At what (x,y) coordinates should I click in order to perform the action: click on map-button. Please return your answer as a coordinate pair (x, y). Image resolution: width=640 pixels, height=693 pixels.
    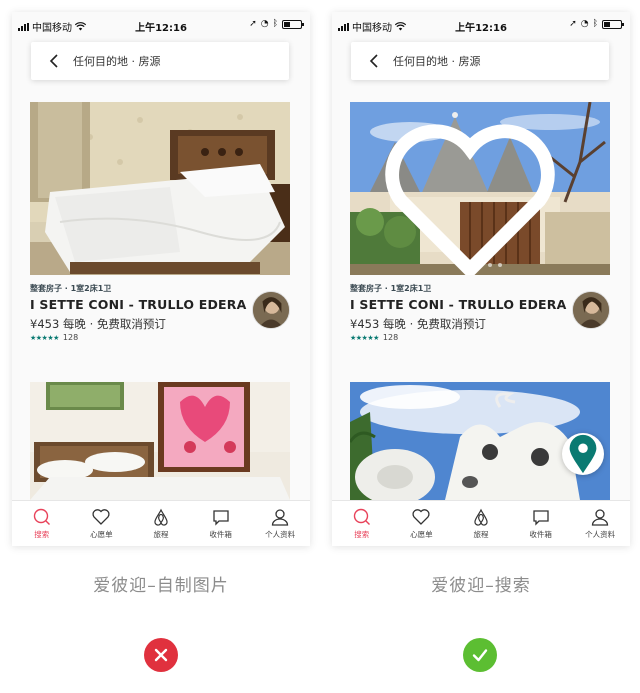
    Looking at the image, I should click on (583, 454).